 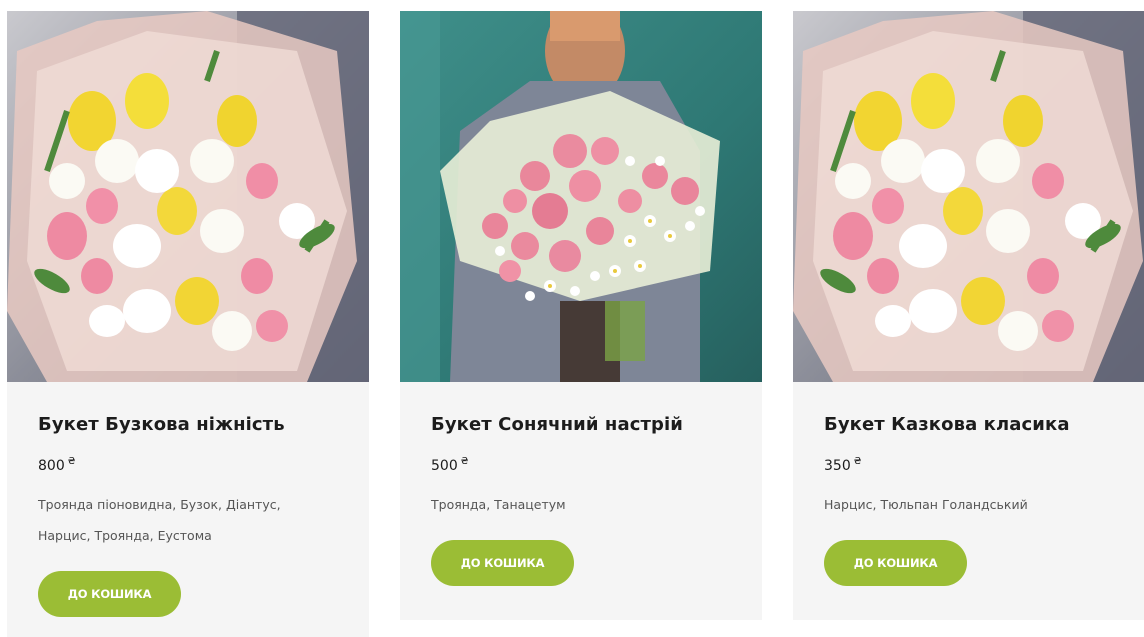 I want to click on product-ingredients: Нарцис, Тюльпан Голандський, so click(x=926, y=504).